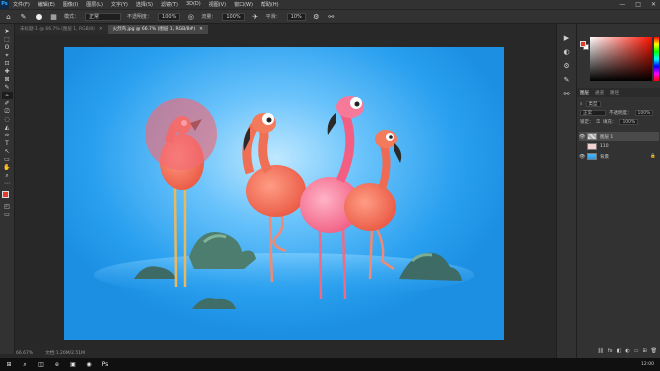  I want to click on tool-icon: ⎚, so click(7, 111).